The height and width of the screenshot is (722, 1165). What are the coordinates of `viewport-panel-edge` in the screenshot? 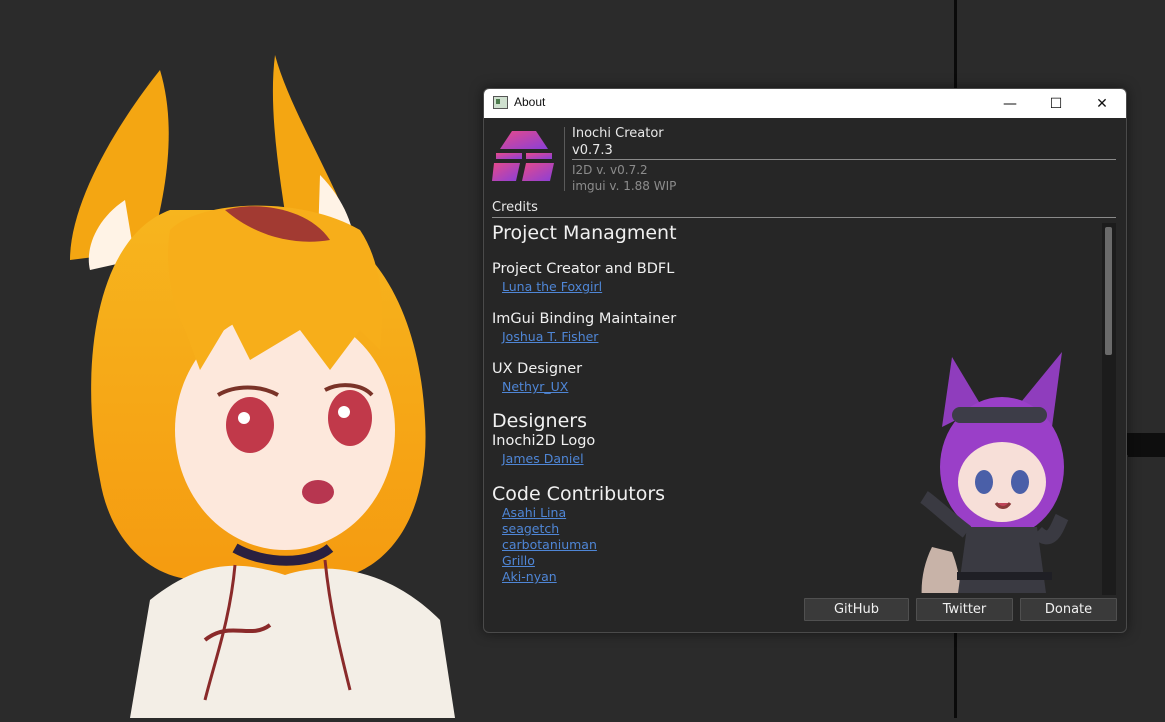 It's located at (1145, 444).